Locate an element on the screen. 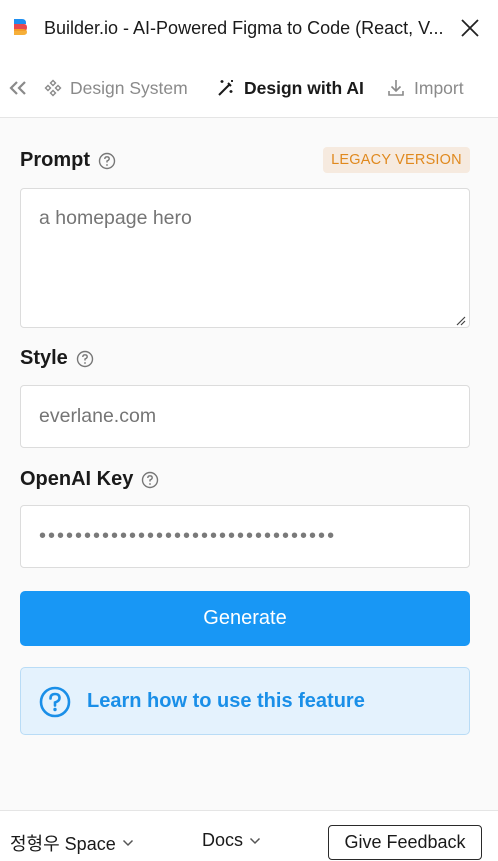 This screenshot has height=861, width=498. give-feedback-button: Give Feedback is located at coordinates (405, 842).